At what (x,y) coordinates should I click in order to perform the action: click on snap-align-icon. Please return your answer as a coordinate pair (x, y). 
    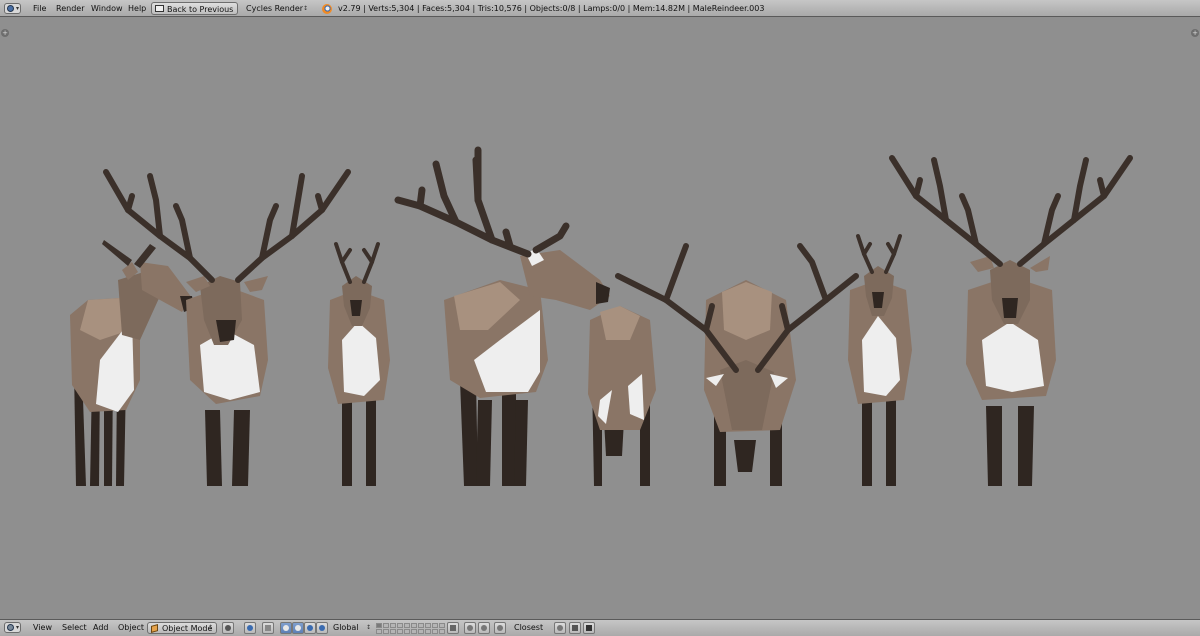
    Looking at the image, I should click on (560, 628).